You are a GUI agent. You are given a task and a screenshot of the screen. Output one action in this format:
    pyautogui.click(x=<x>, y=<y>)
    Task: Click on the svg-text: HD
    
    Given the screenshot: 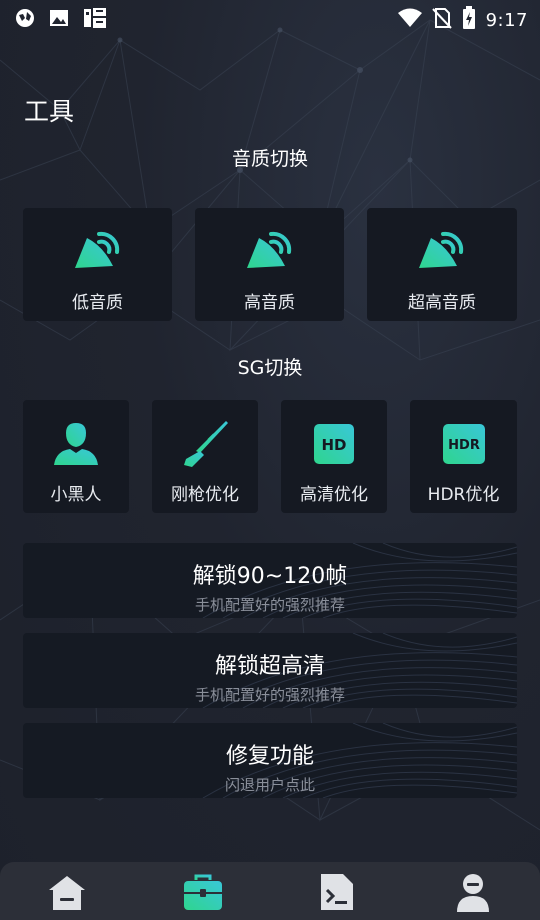 What is the action you would take?
    pyautogui.click(x=333, y=445)
    